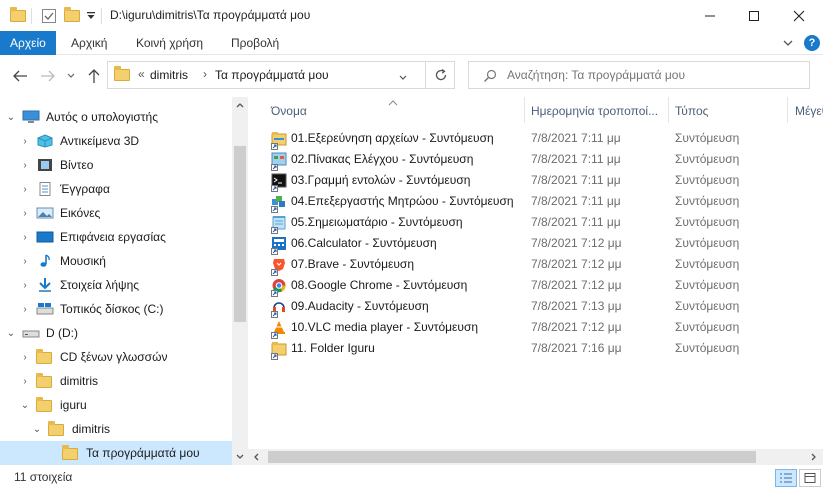 This screenshot has width=823, height=489. What do you see at coordinates (754, 15) in the screenshot?
I see `maximize-button` at bounding box center [754, 15].